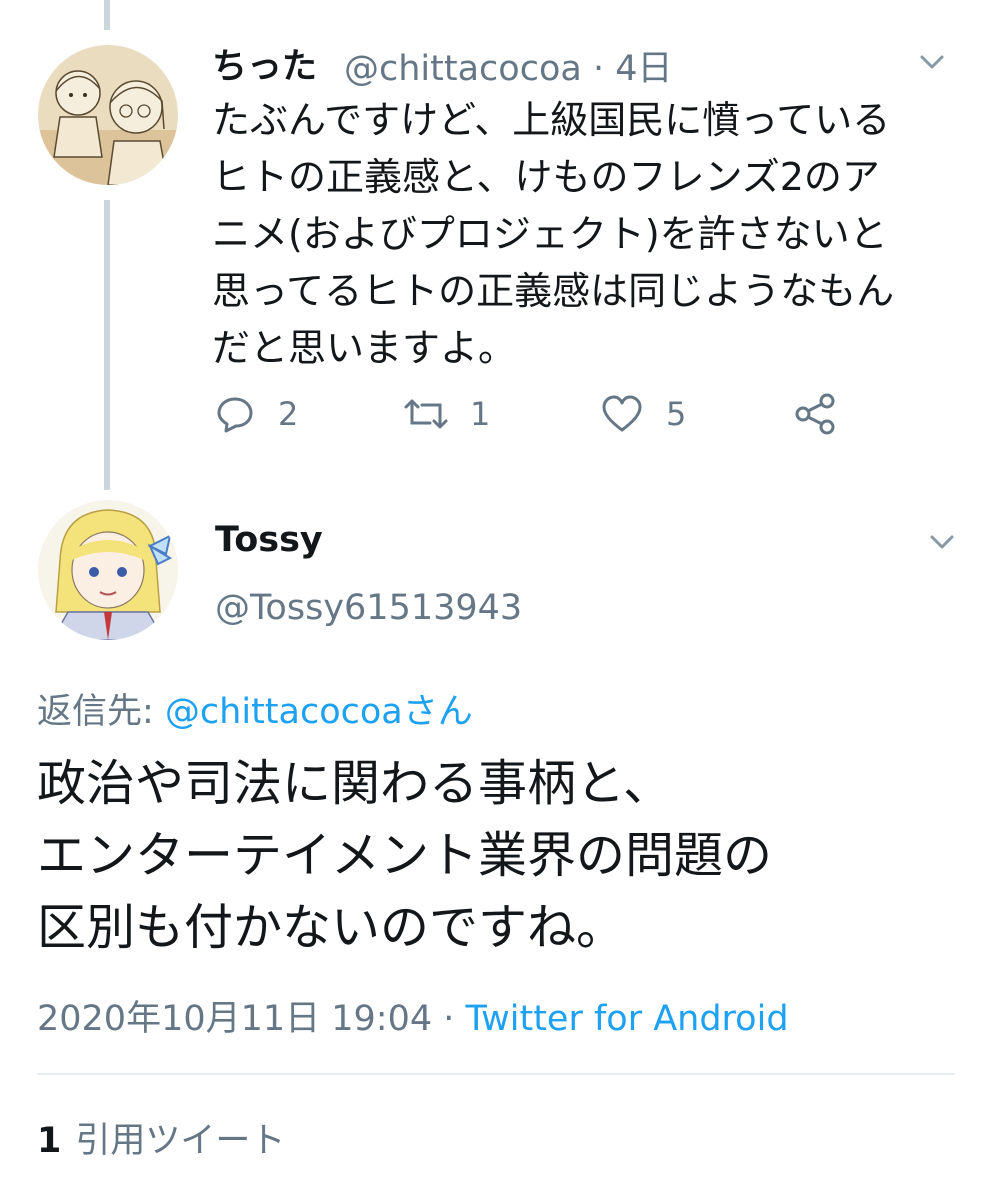  Describe the element at coordinates (643, 69) in the screenshot. I see `tweet-time: 4日` at that location.